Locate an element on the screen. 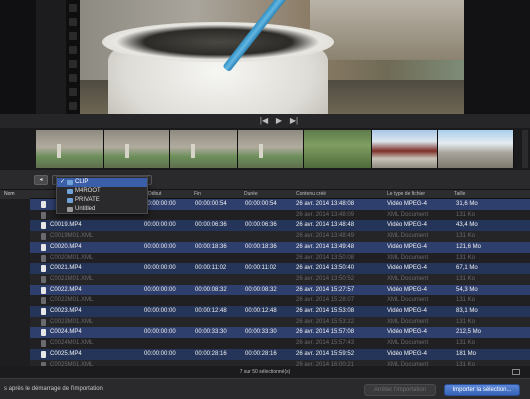  cell-created: 26 avr. 2014 13:50:08 is located at coordinates (325, 257).